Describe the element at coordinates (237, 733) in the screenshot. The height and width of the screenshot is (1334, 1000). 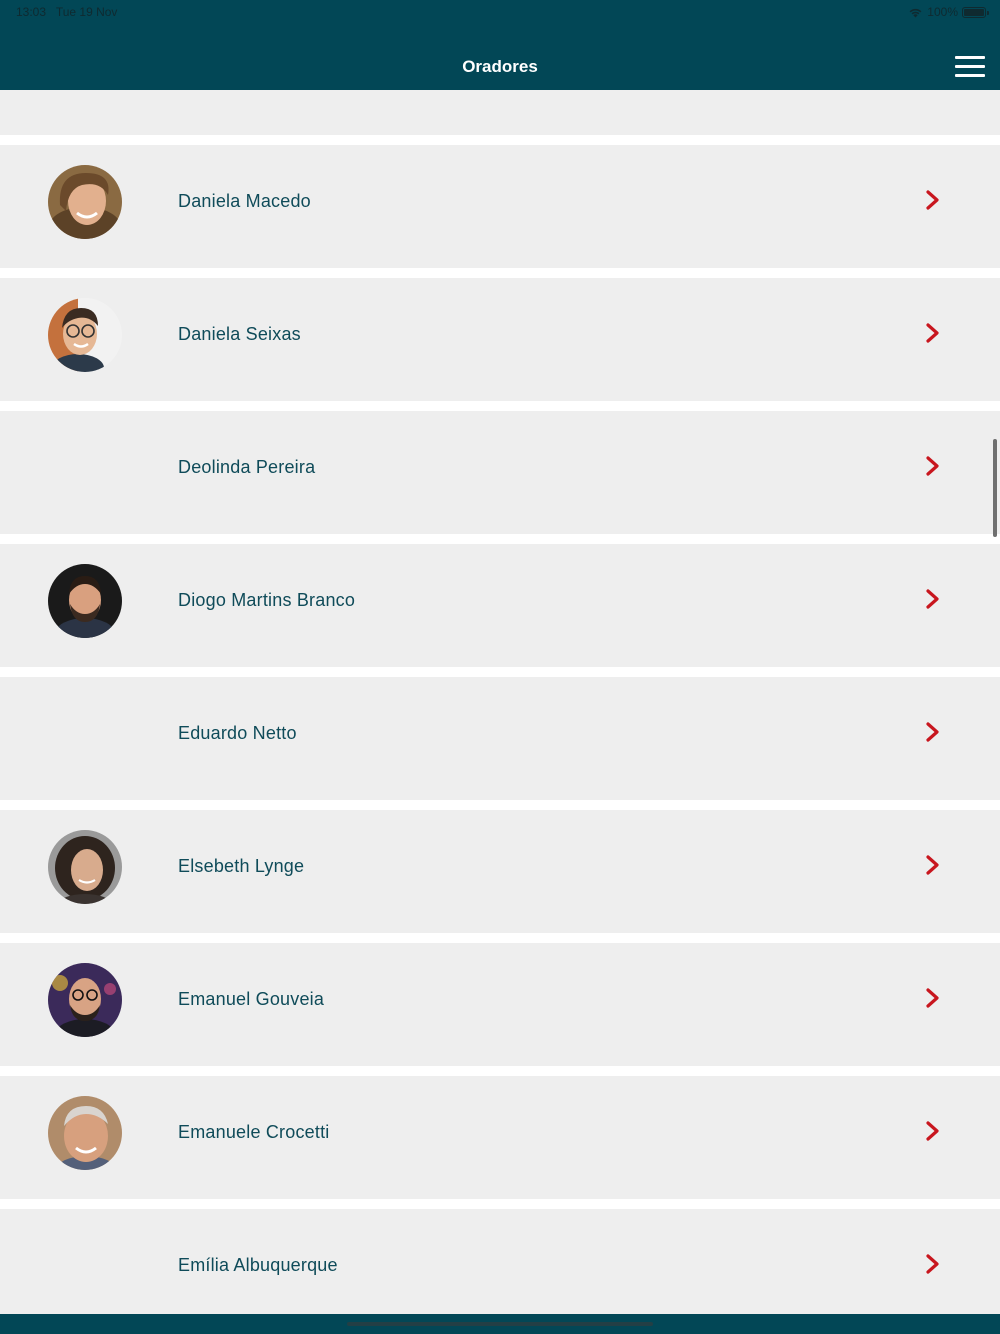
I see `speaker-name: Eduardo Netto` at that location.